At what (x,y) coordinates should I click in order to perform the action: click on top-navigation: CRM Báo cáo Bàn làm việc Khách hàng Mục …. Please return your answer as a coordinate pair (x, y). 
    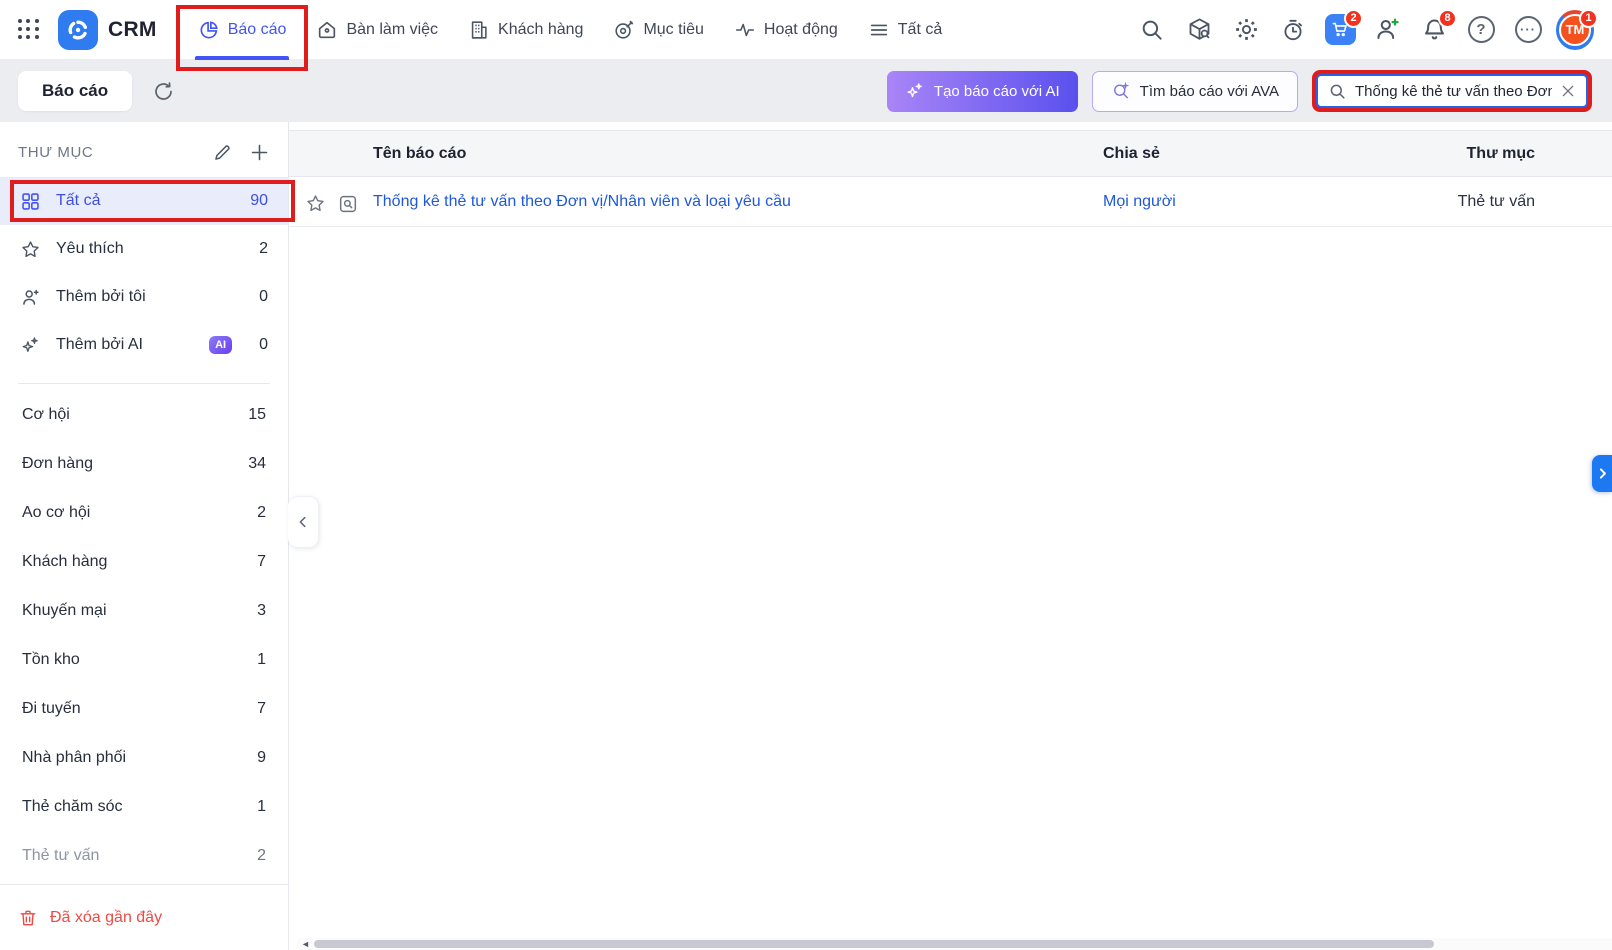
    Looking at the image, I should click on (806, 35).